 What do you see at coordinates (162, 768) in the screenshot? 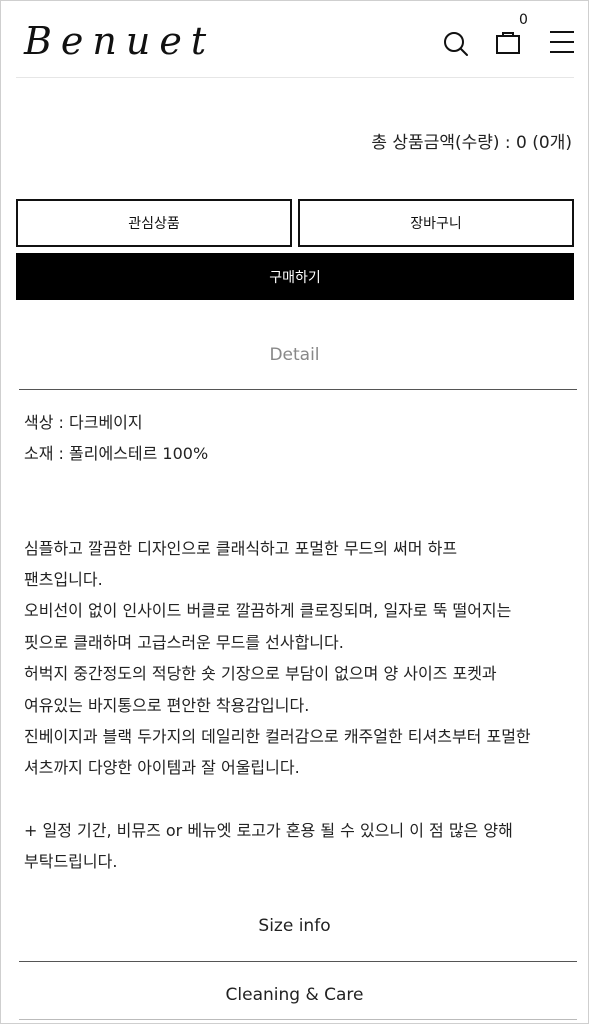
I see `description-line: 셔츠까지 다양한 아이템과 잘 어울립니다.` at bounding box center [162, 768].